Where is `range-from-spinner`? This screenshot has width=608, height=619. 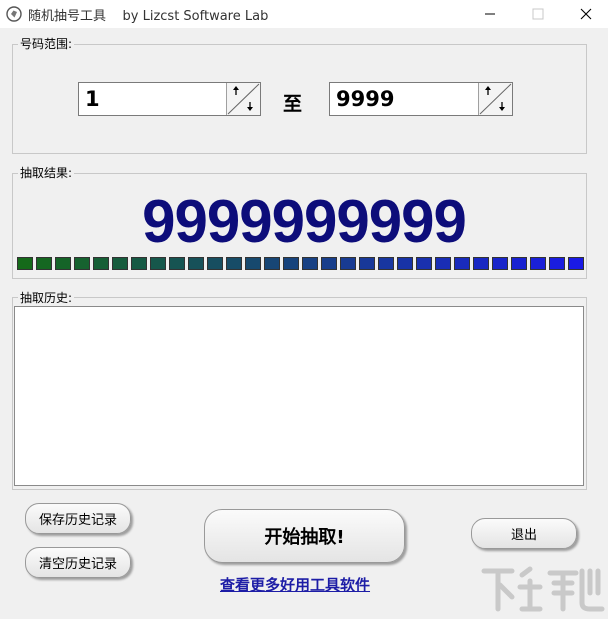 range-from-spinner is located at coordinates (243, 99).